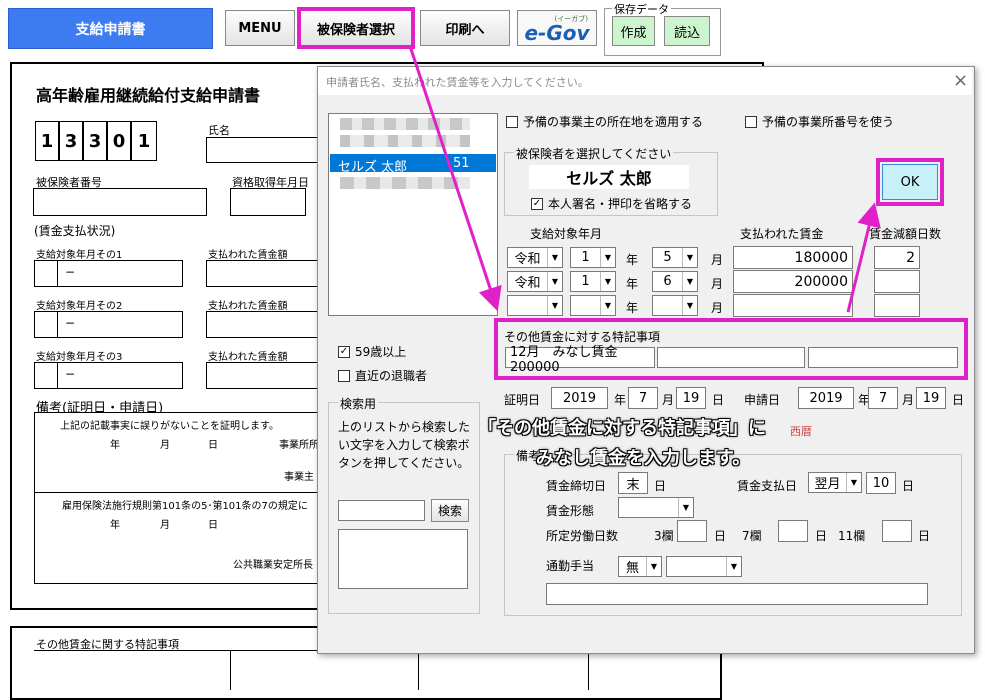  Describe the element at coordinates (643, 458) in the screenshot. I see `callout-line-2: みなし賃金を入力します。` at that location.